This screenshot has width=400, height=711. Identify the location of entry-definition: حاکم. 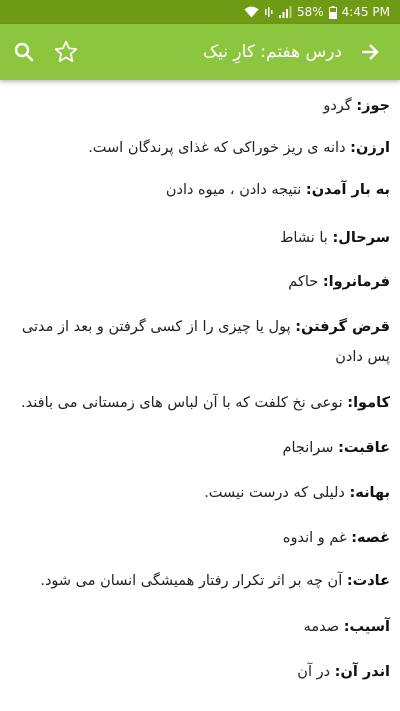
(305, 282).